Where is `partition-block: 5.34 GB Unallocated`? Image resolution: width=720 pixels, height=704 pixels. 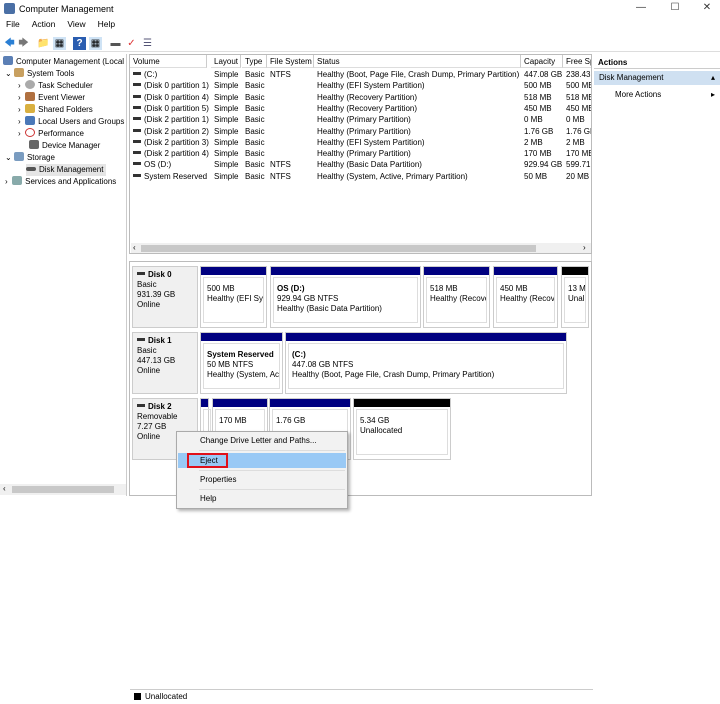
partition-block: 5.34 GB Unallocated is located at coordinates (402, 429).